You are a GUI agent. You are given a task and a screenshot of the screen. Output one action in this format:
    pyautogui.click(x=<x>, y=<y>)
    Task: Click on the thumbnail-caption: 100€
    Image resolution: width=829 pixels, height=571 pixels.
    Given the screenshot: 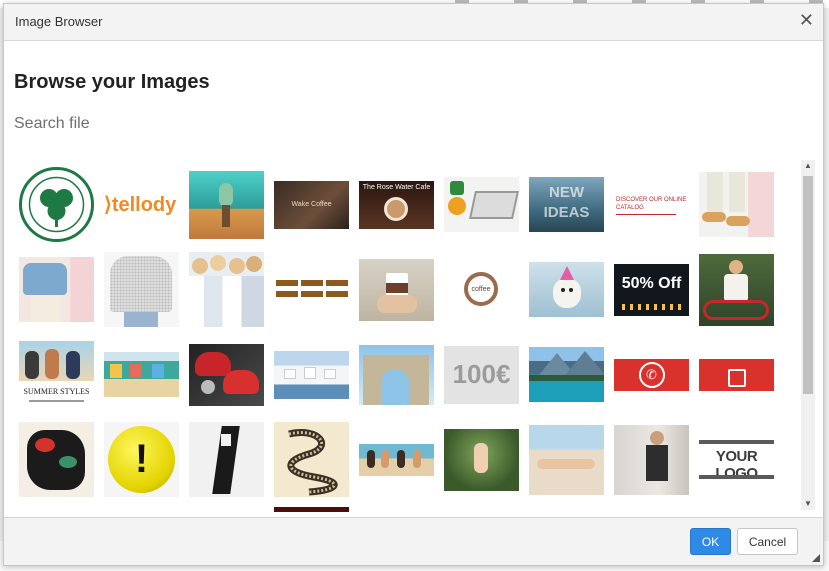 What is the action you would take?
    pyautogui.click(x=481, y=374)
    